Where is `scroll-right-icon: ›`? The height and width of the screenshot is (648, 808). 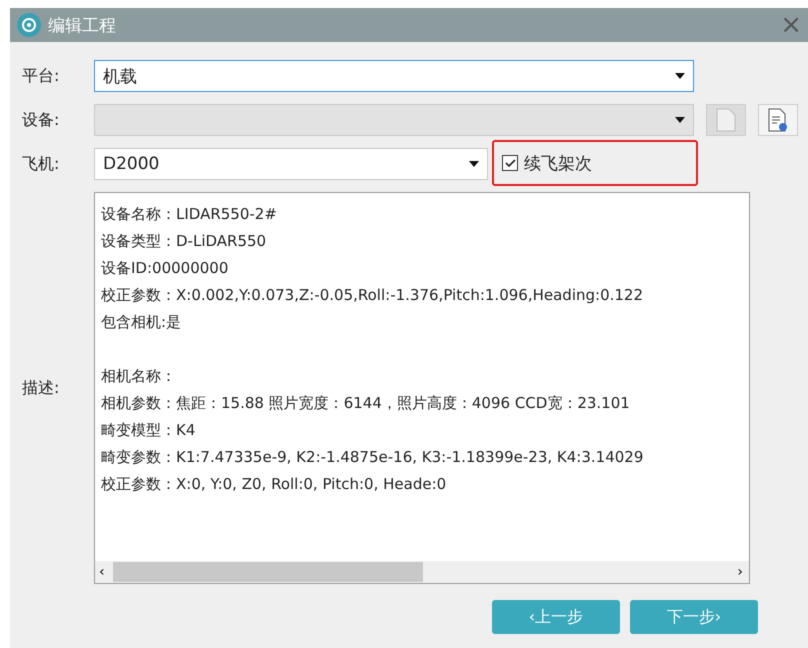 scroll-right-icon: › is located at coordinates (740, 572).